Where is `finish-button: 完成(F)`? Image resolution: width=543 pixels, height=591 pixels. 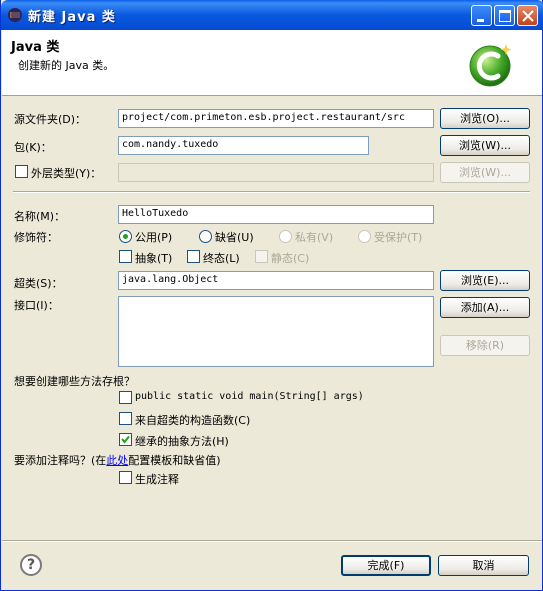 finish-button: 完成(F) is located at coordinates (386, 565).